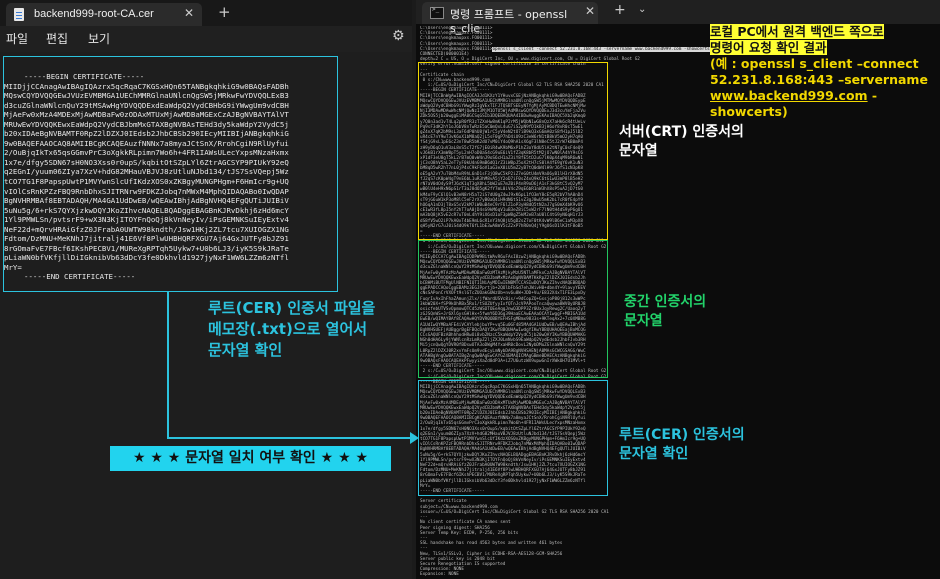 Image resolution: width=940 pixels, height=579 pixels. Describe the element at coordinates (292, 308) in the screenshot. I see `notepad-label-line-1: 루트(CER) 인증서 파일을` at that location.